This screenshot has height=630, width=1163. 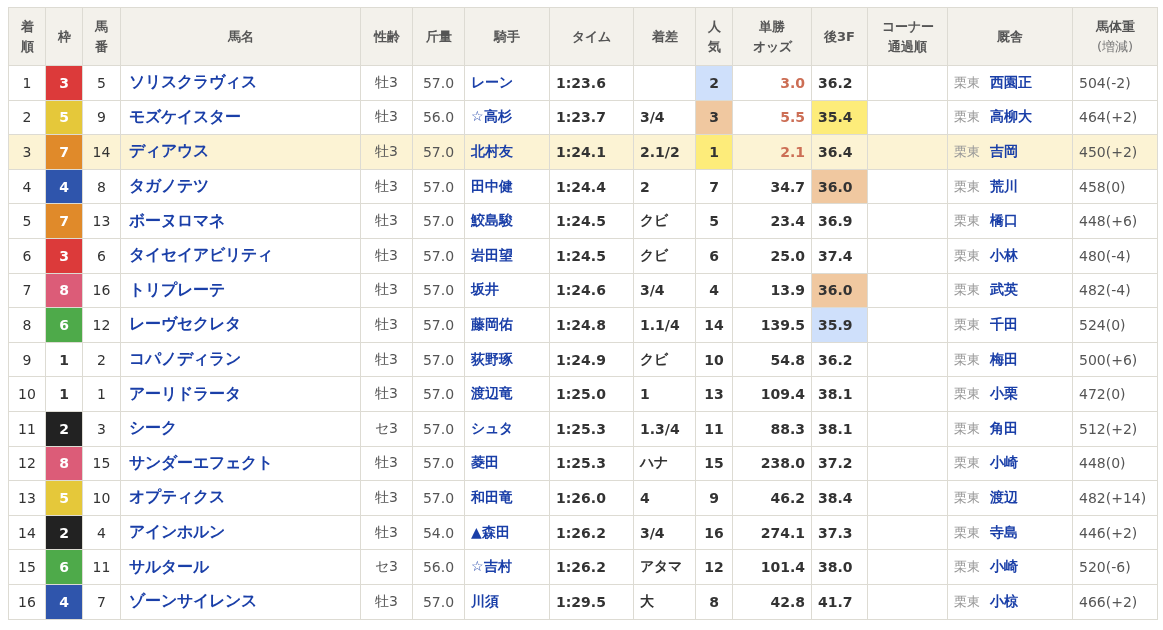 I want to click on column-header: 馬体重 (増減), so click(x=1115, y=36).